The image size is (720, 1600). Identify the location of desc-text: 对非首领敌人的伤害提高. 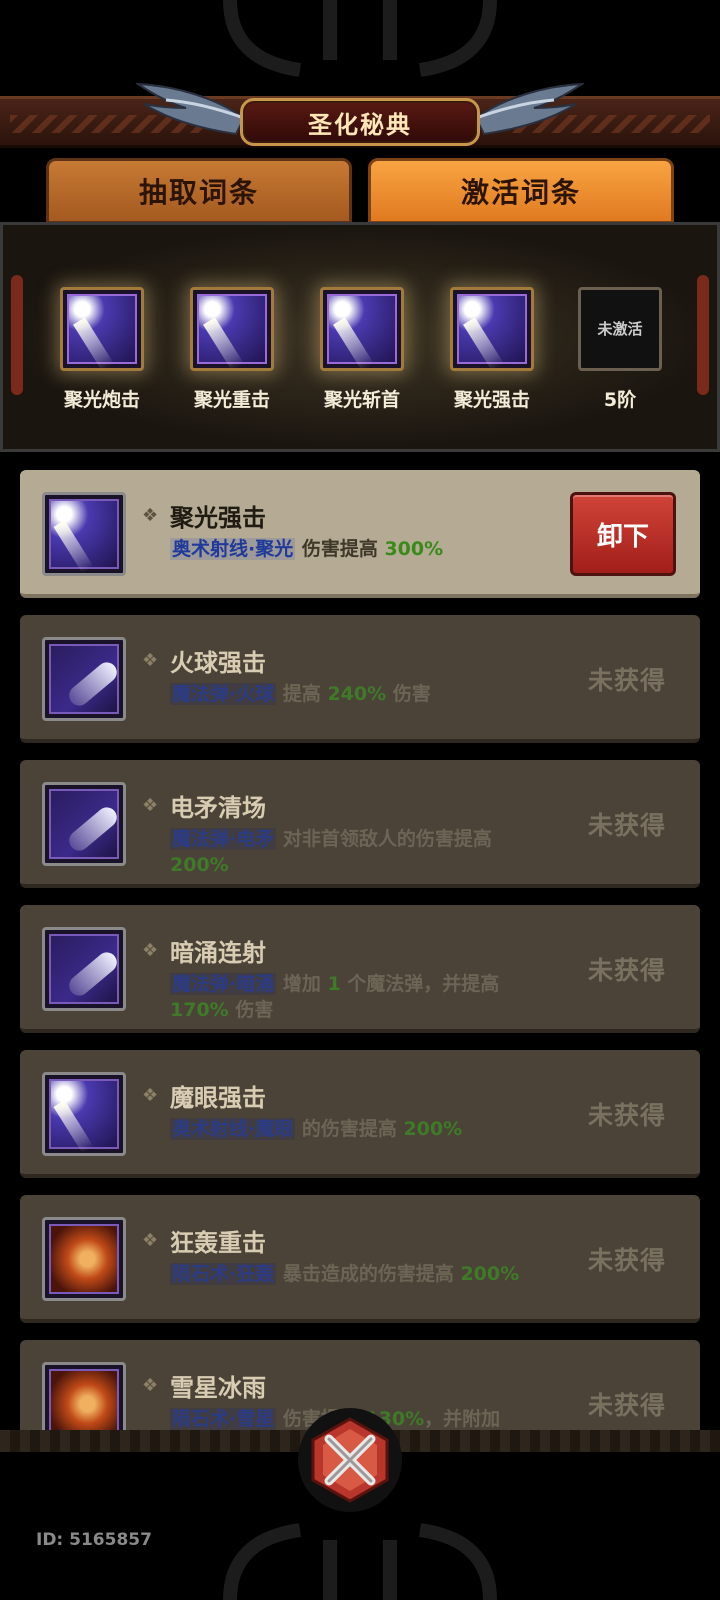
(384, 839).